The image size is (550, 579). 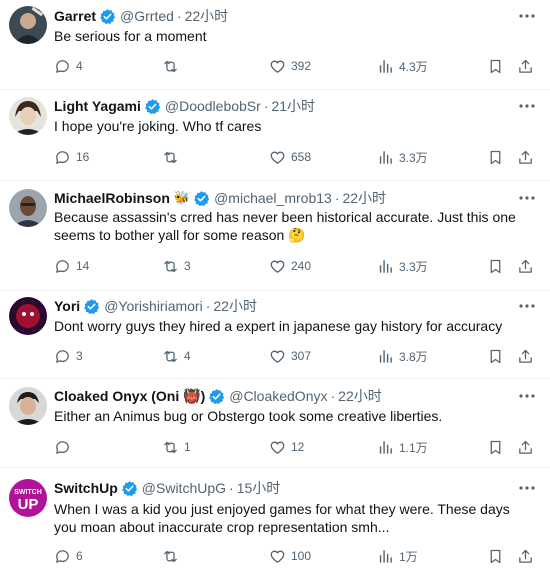 I want to click on like-button: 658, so click(x=290, y=157).